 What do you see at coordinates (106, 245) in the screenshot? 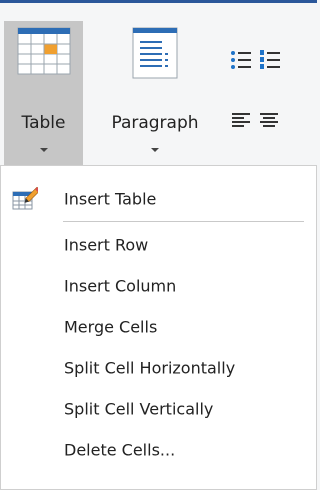
I see `menu-item-label: Insert Row` at bounding box center [106, 245].